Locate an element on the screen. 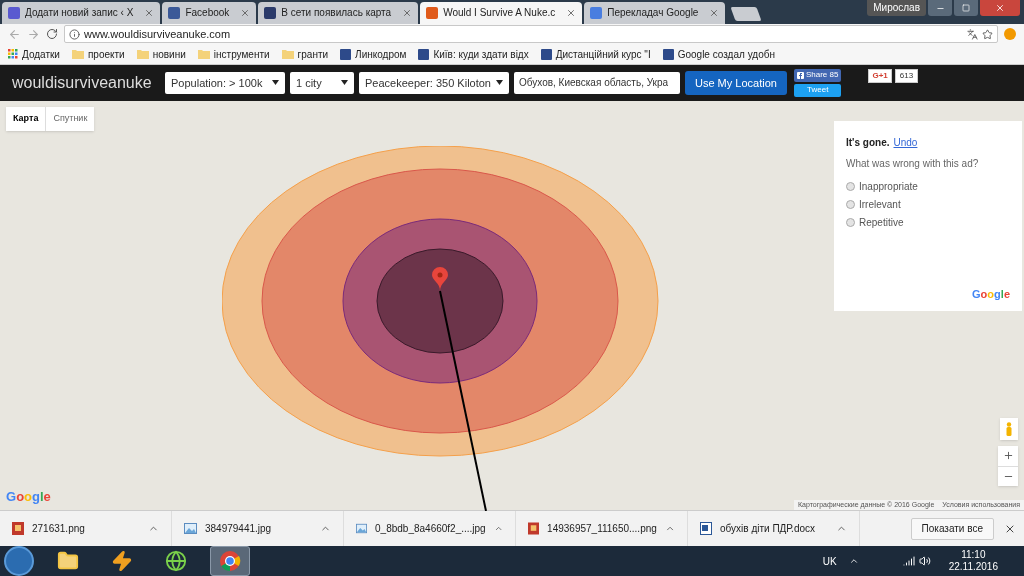  word-document-icon is located at coordinates (706, 528).